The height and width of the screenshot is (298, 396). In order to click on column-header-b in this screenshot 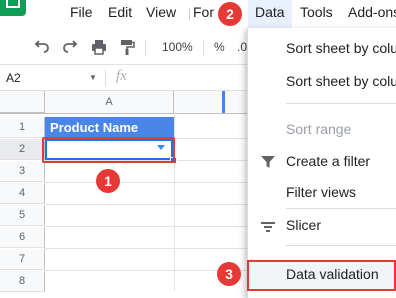, I will do `click(212, 102)`.